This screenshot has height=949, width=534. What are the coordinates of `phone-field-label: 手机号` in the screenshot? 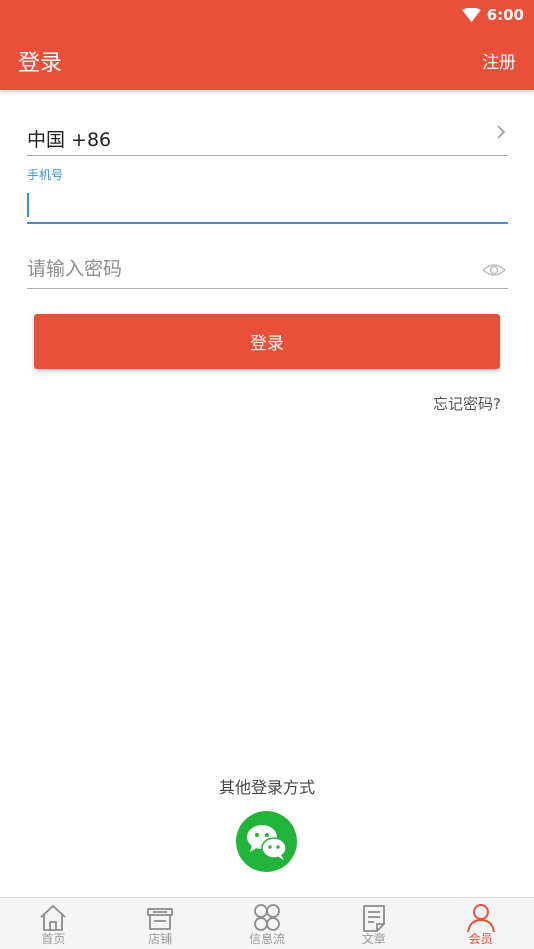 It's located at (45, 175).